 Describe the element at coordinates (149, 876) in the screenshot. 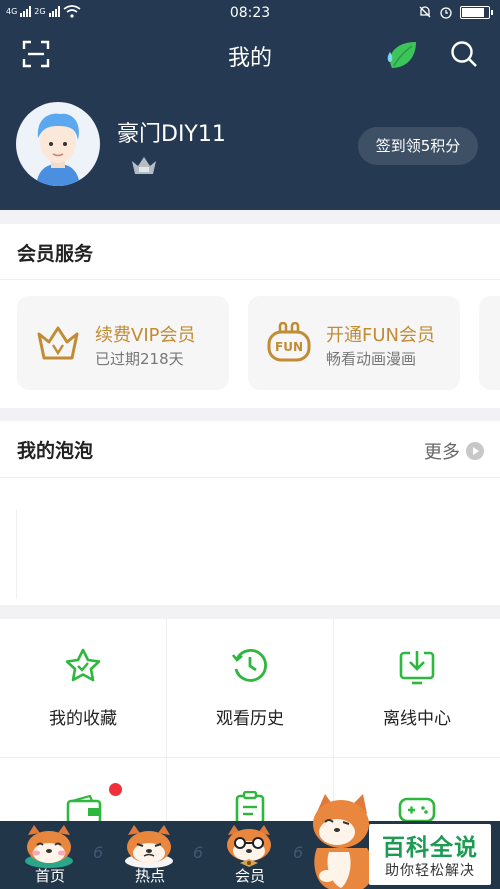

I see `tab-hot-label: 热点` at that location.